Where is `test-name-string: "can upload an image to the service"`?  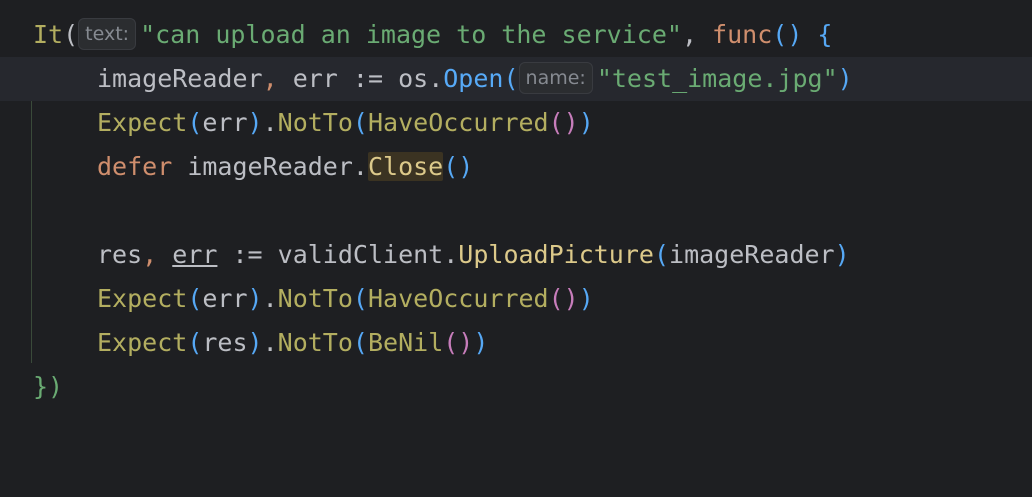 test-name-string: "can upload an image to the service" is located at coordinates (411, 34).